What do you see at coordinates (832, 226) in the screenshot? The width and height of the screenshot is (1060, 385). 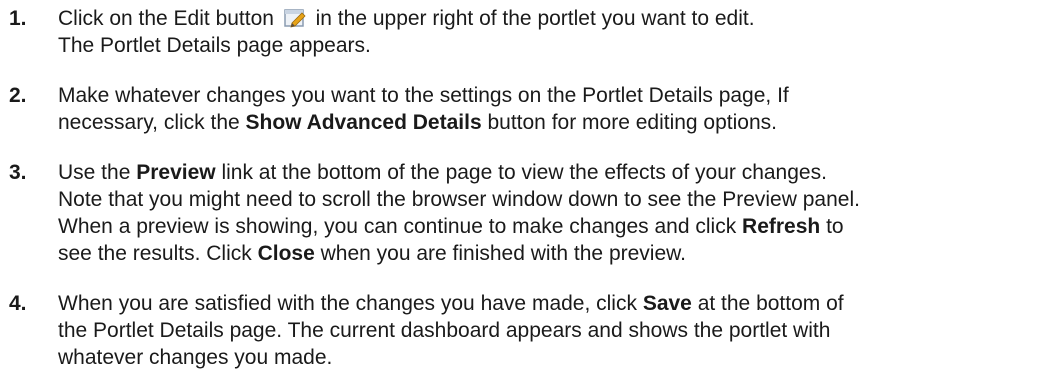 I see `step-text-segment: to` at bounding box center [832, 226].